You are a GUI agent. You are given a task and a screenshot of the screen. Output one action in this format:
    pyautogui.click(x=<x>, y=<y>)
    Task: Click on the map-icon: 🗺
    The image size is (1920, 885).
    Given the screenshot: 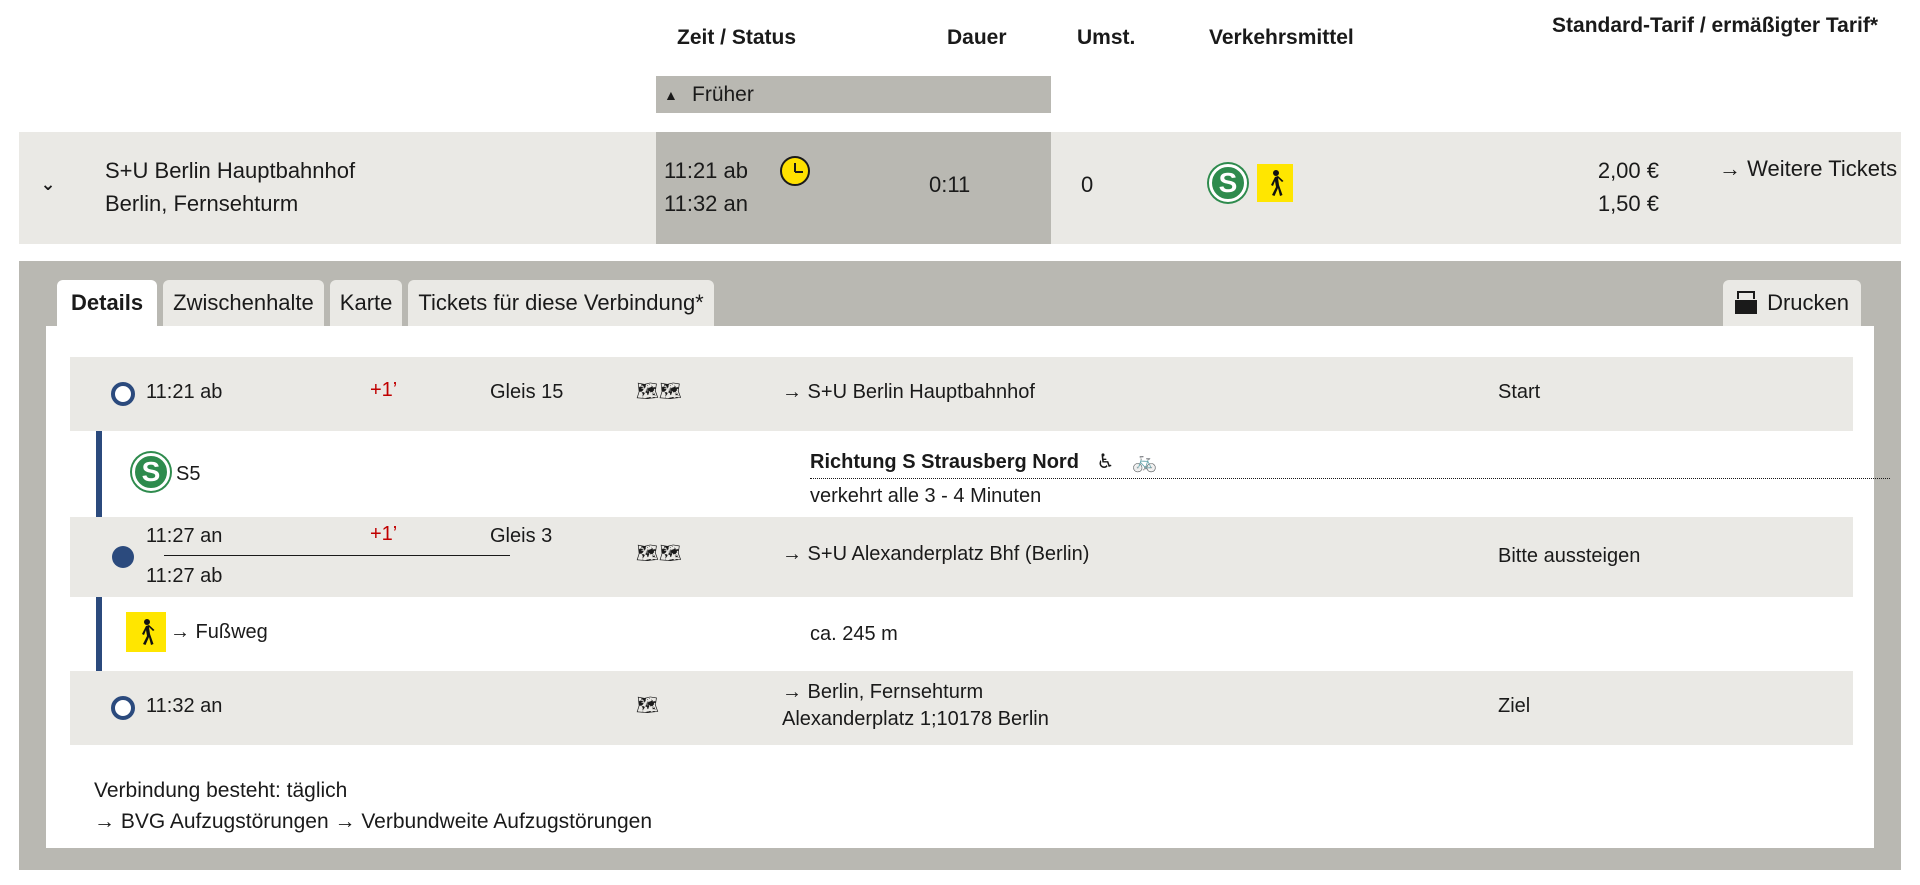 What is the action you would take?
    pyautogui.click(x=647, y=705)
    